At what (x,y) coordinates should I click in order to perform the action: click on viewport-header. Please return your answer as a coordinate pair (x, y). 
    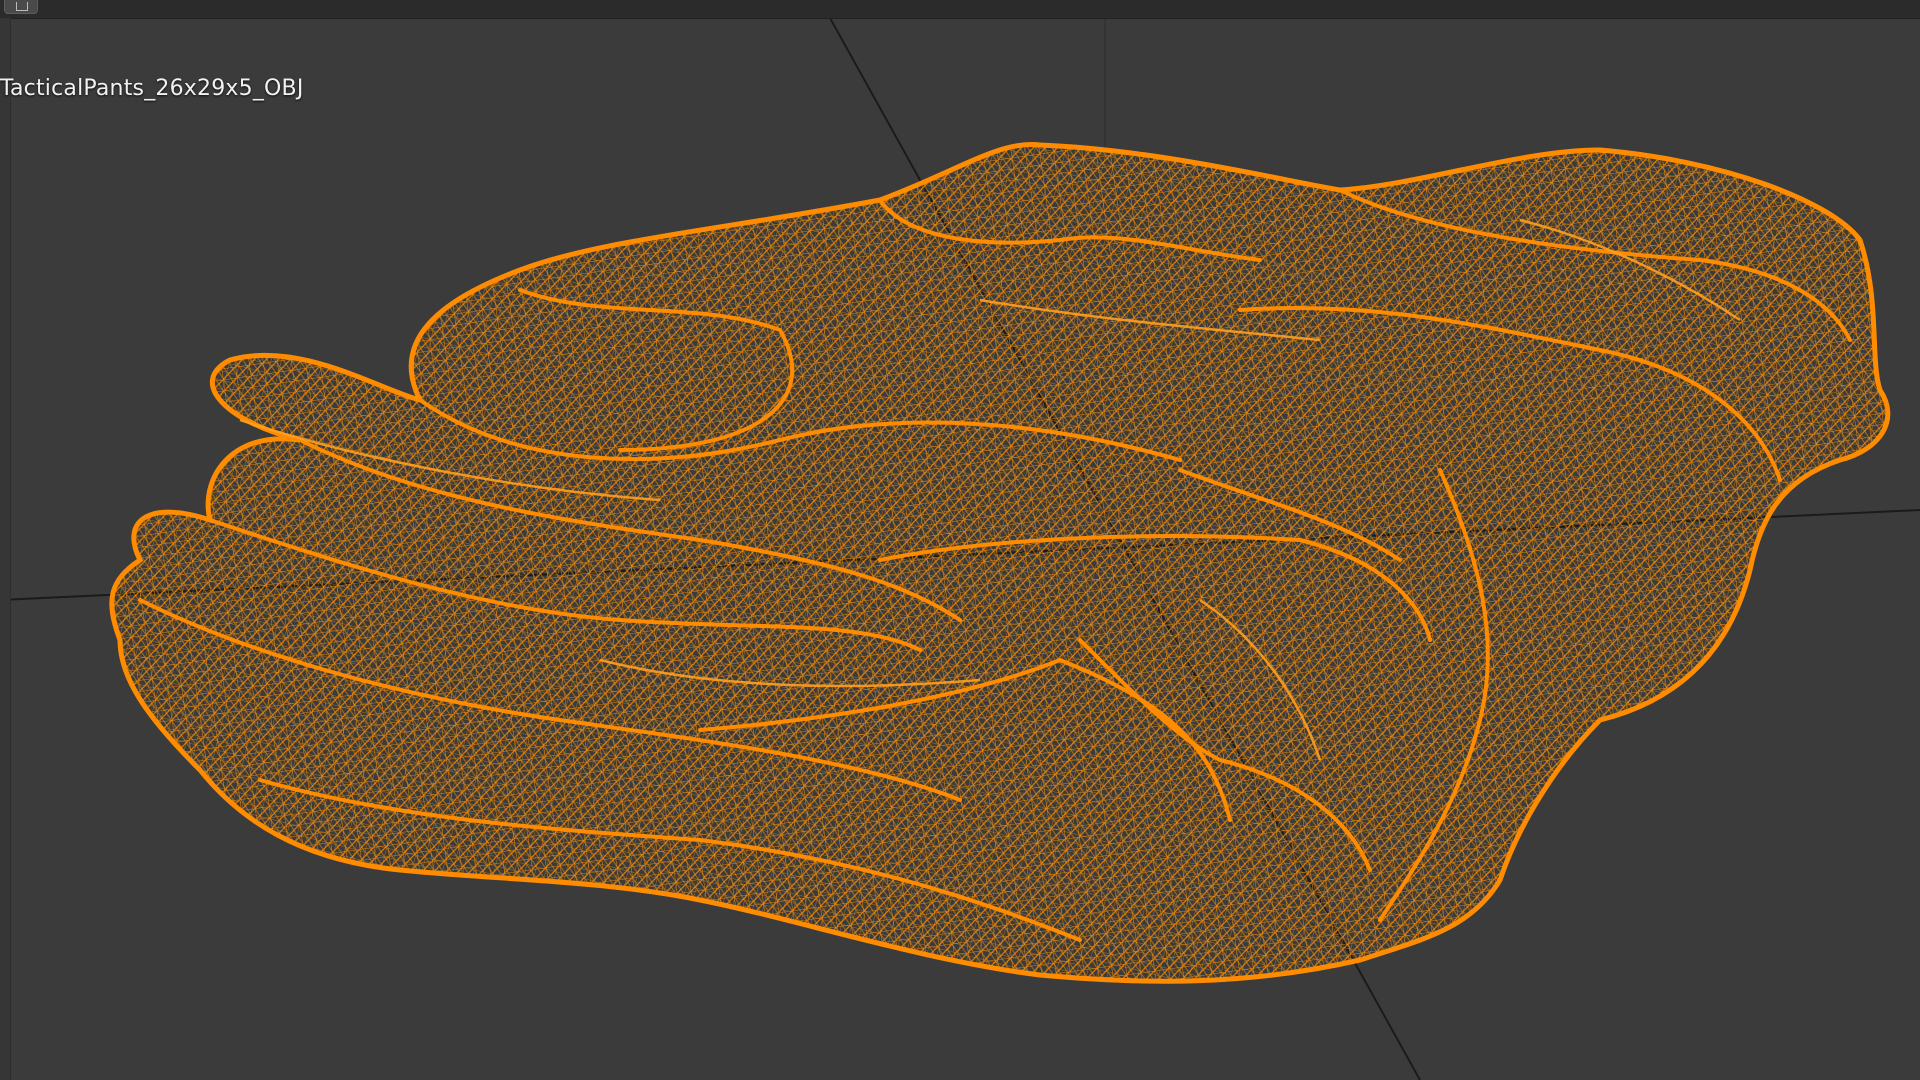
    Looking at the image, I should click on (960, 9).